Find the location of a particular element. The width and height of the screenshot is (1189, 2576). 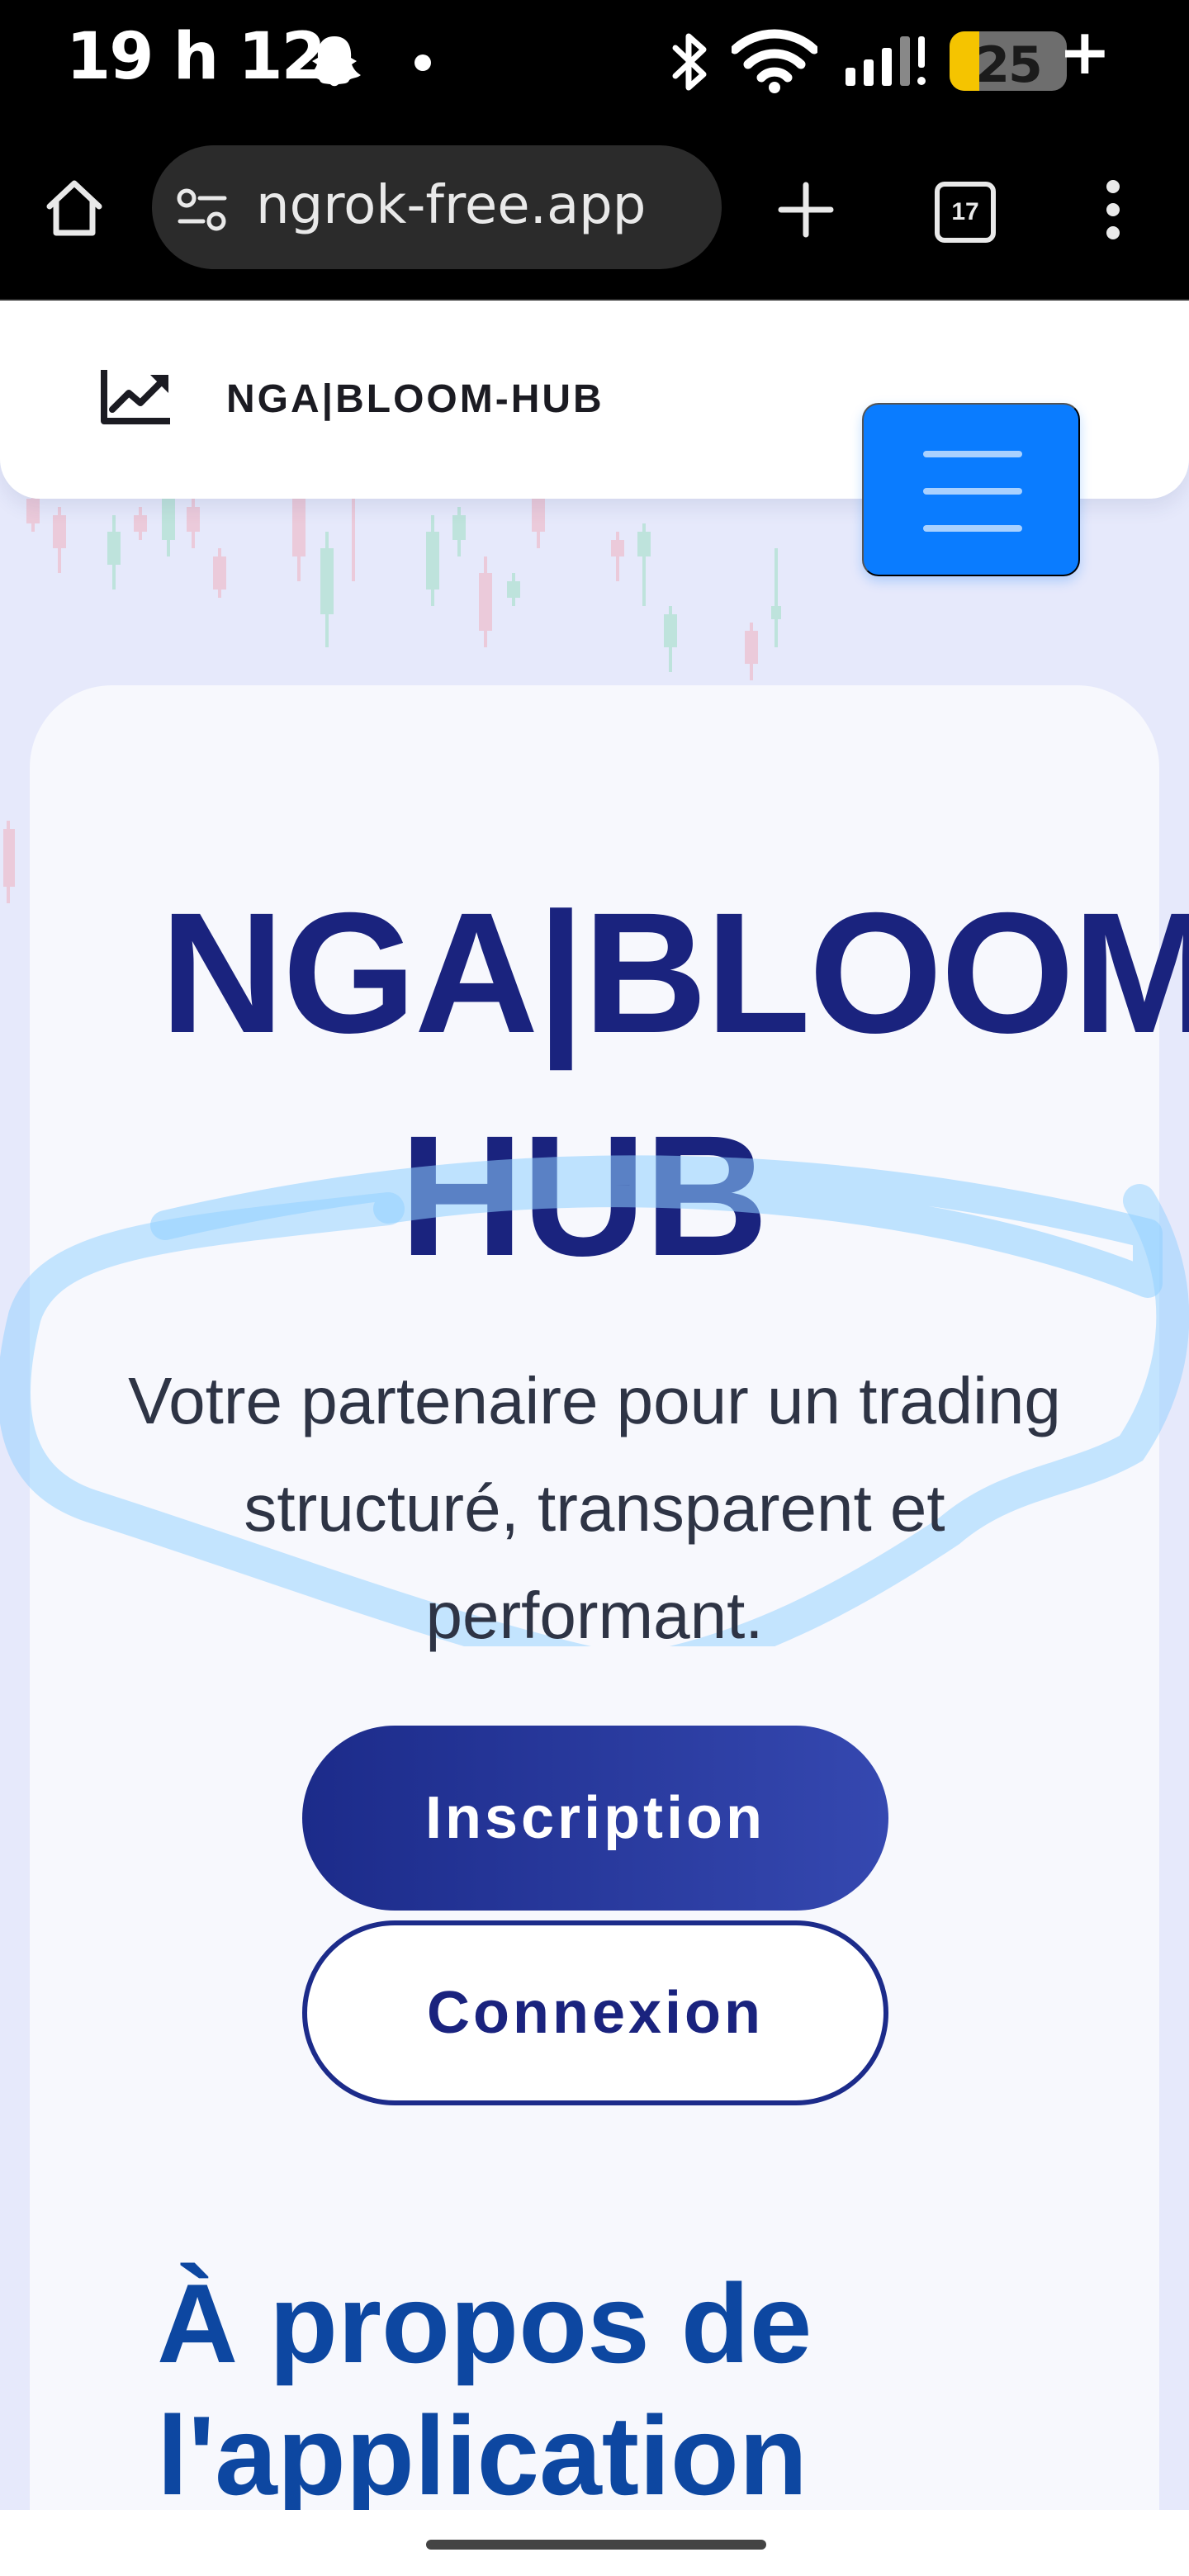

gesture-handle is located at coordinates (596, 2545).